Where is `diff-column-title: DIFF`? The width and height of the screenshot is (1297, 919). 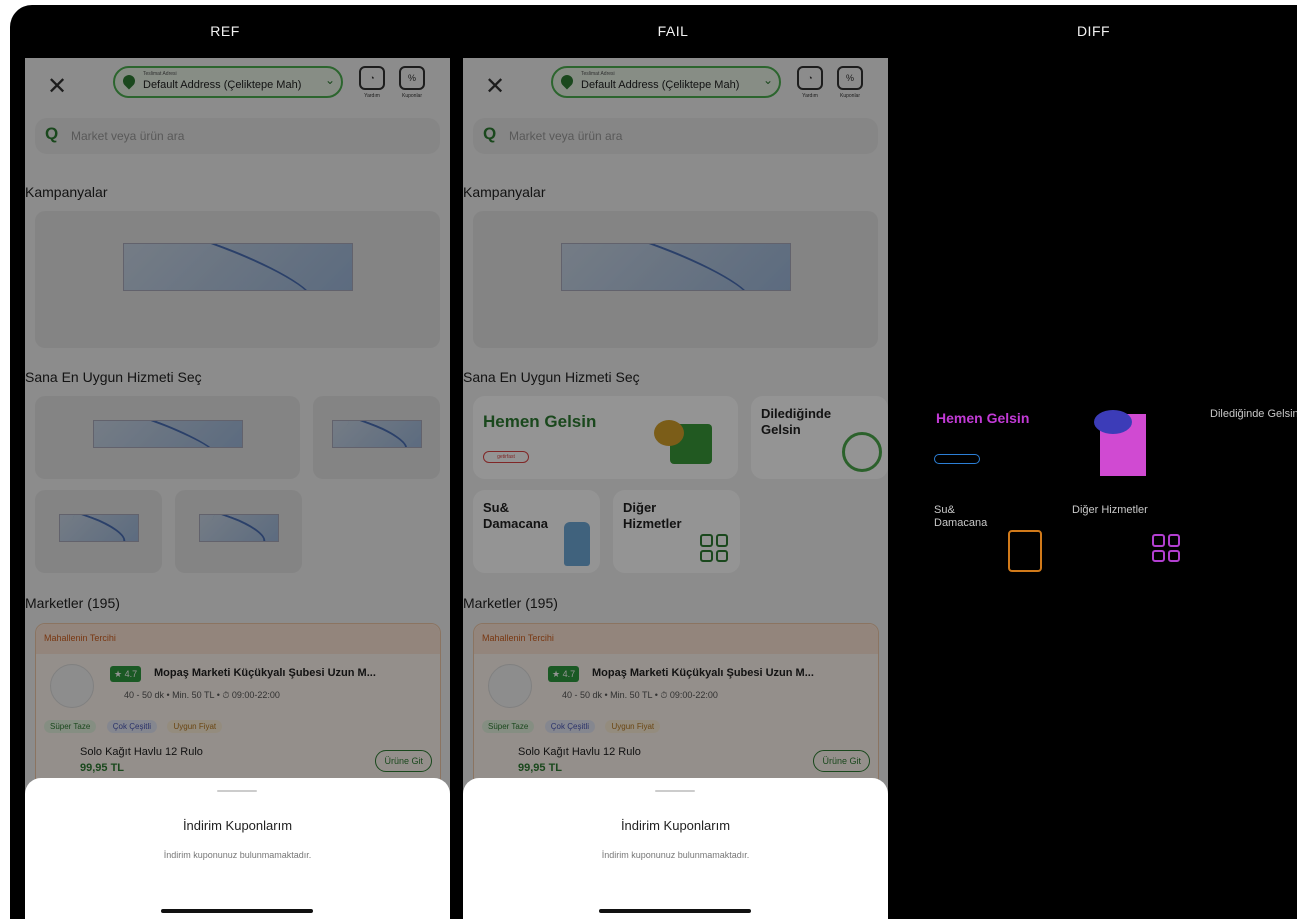 diff-column-title: DIFF is located at coordinates (1093, 31).